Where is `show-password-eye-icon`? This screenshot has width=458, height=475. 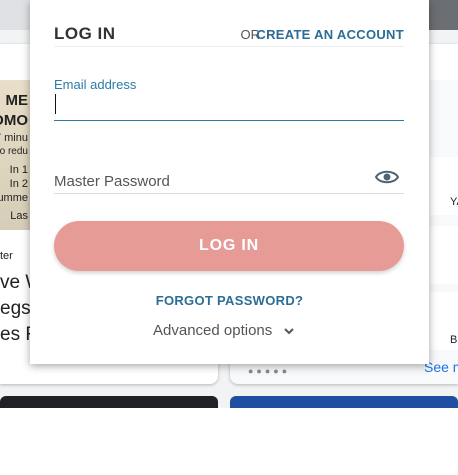 show-password-eye-icon is located at coordinates (387, 177).